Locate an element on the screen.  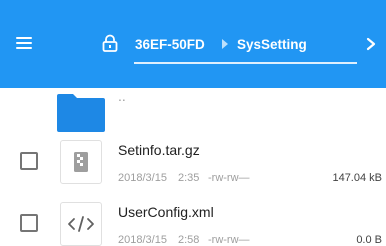
file-time: 2:35 is located at coordinates (189, 178).